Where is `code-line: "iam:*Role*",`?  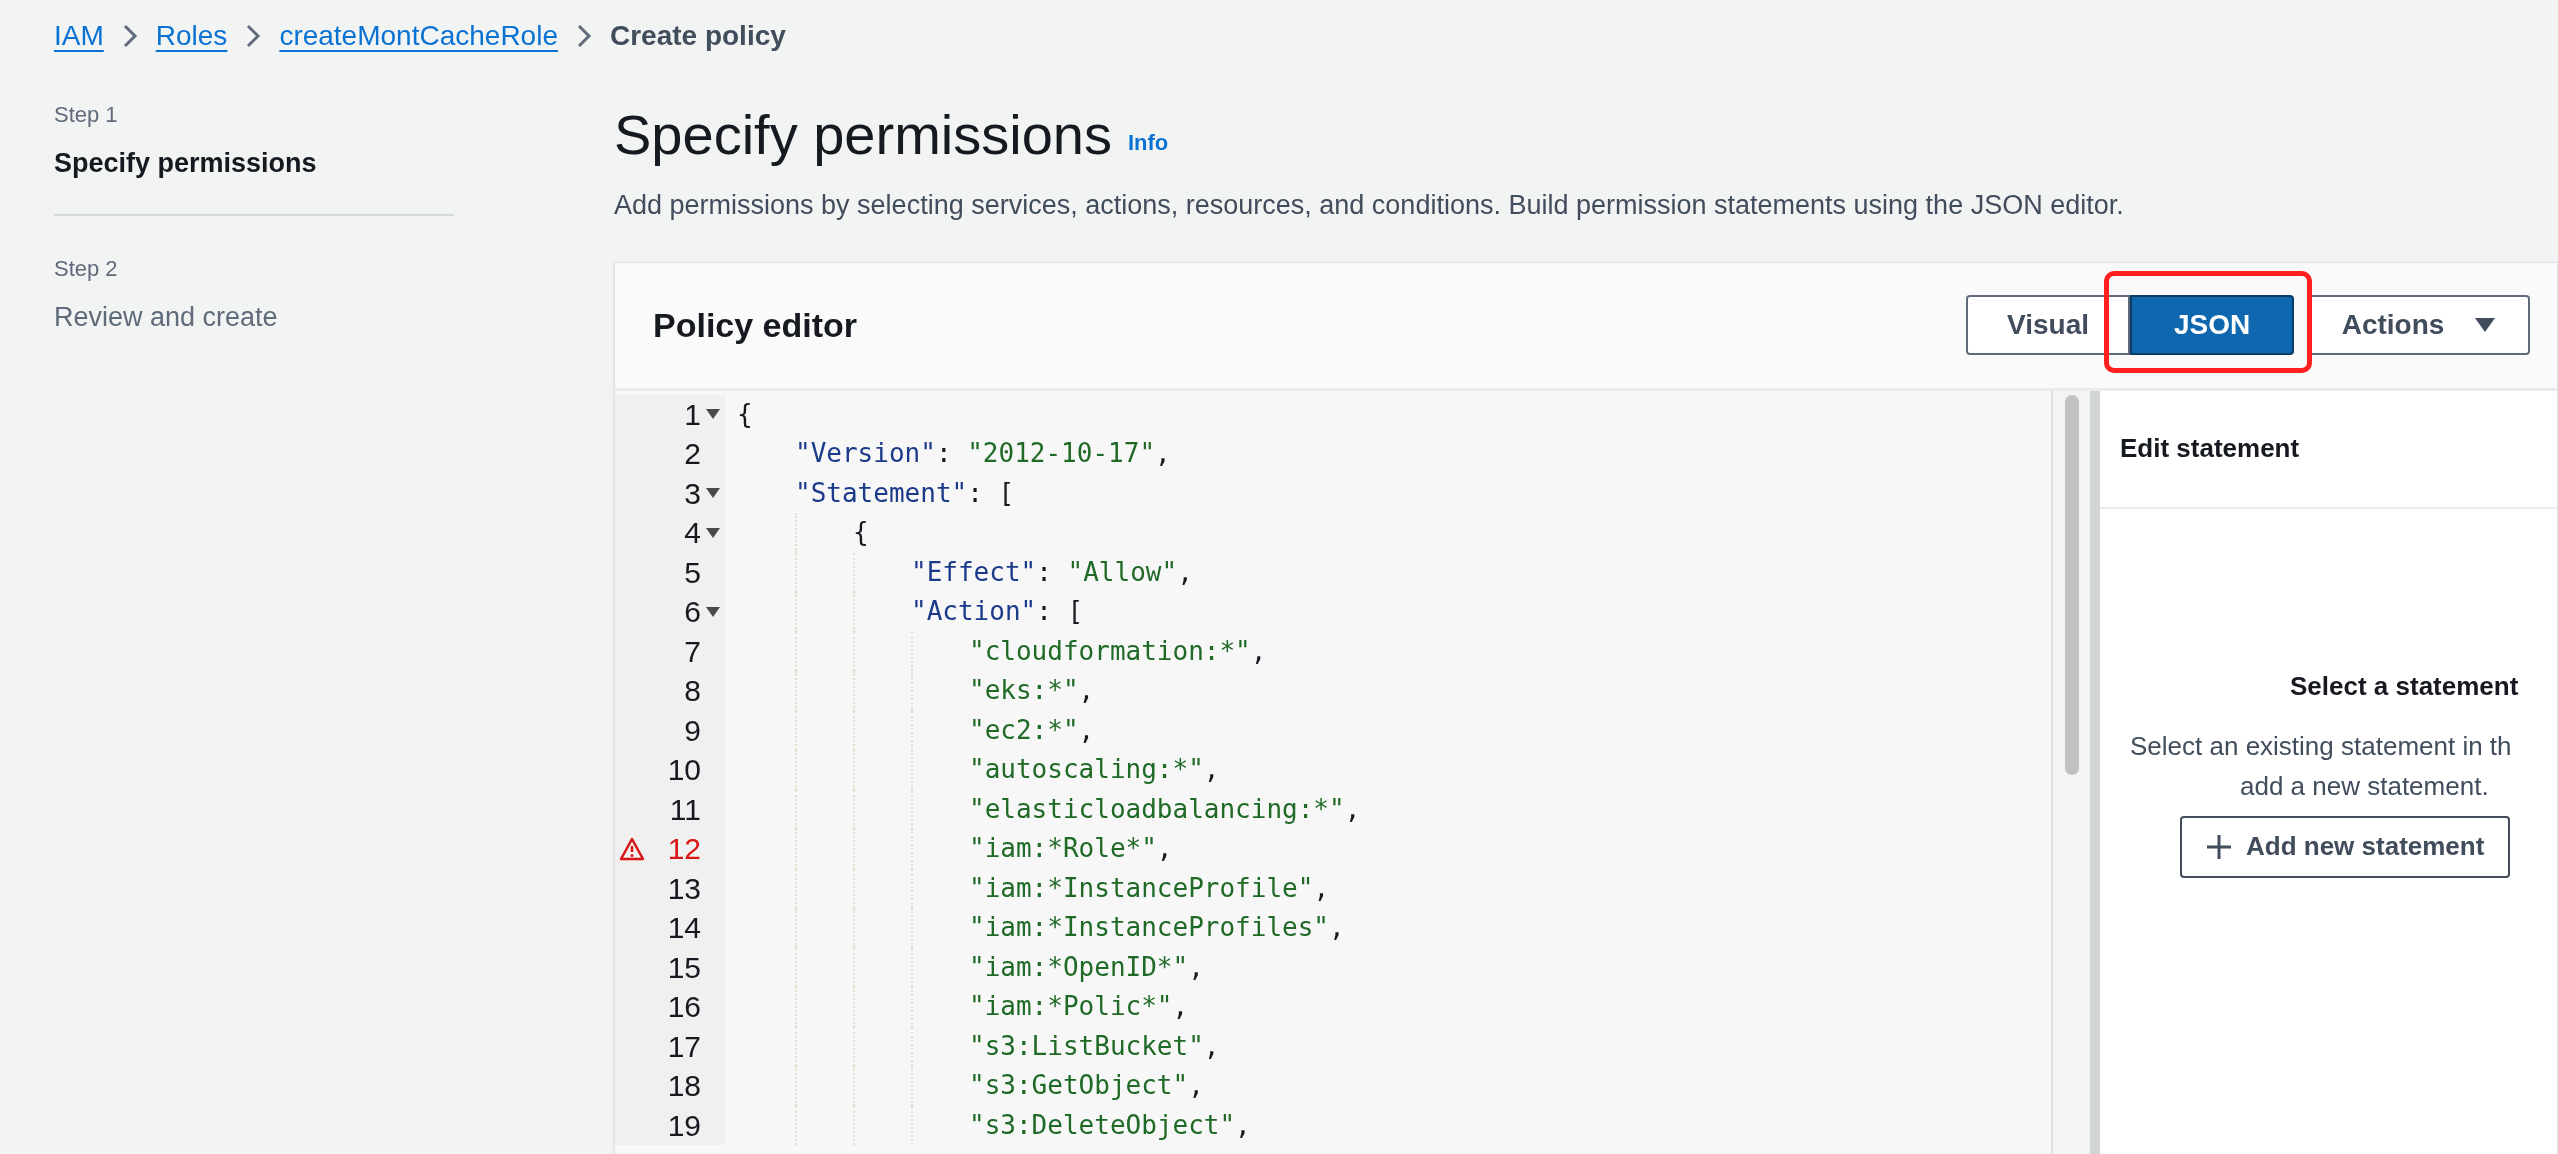 code-line: "iam:*Role*", is located at coordinates (1071, 849).